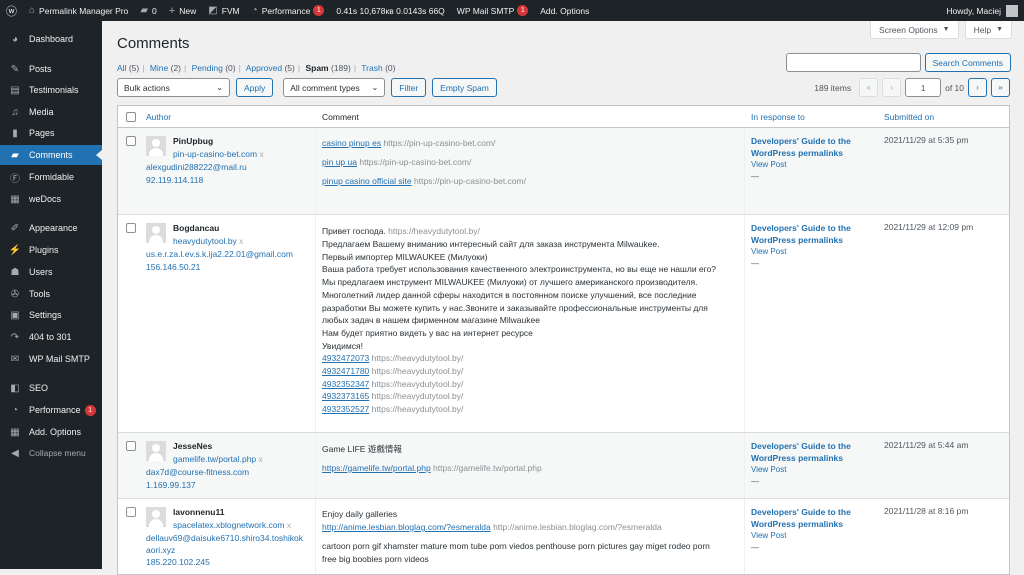 Image resolution: width=1024 pixels, height=575 pixels. What do you see at coordinates (178, 562) in the screenshot?
I see `author-ip: 185.220.102.245` at bounding box center [178, 562].